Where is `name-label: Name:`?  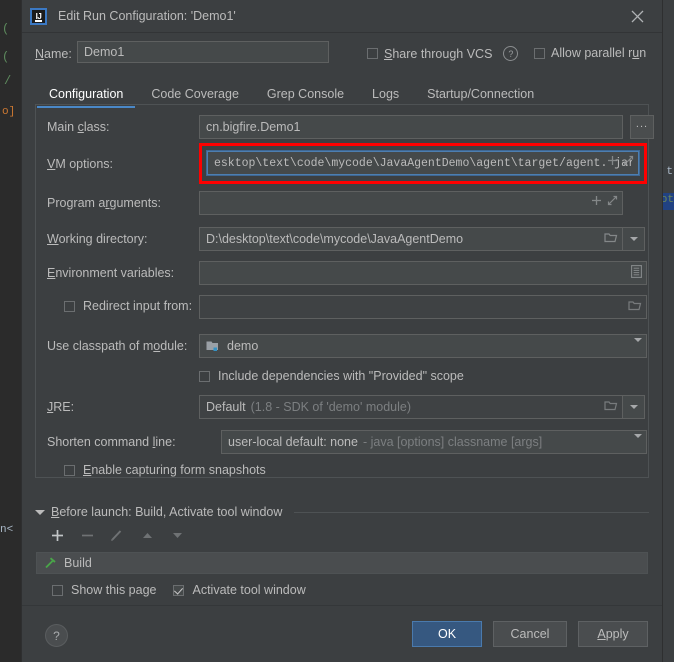 name-label: Name: is located at coordinates (53, 54).